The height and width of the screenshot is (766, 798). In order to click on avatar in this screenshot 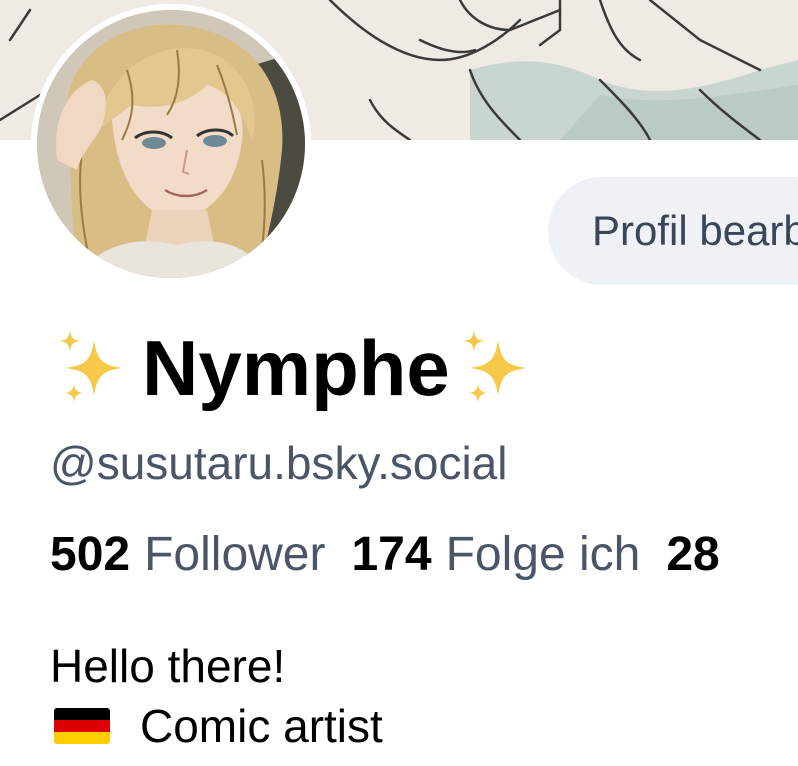, I will do `click(171, 144)`.